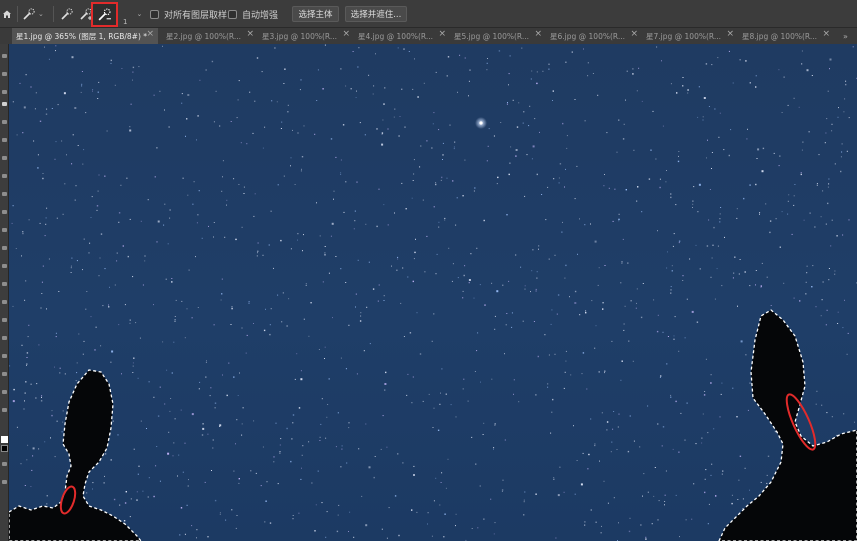 The image size is (857, 541). I want to click on tab-label: 星1.jpg @ 365% (图层 1, RGB/8#) *, so click(82, 36).